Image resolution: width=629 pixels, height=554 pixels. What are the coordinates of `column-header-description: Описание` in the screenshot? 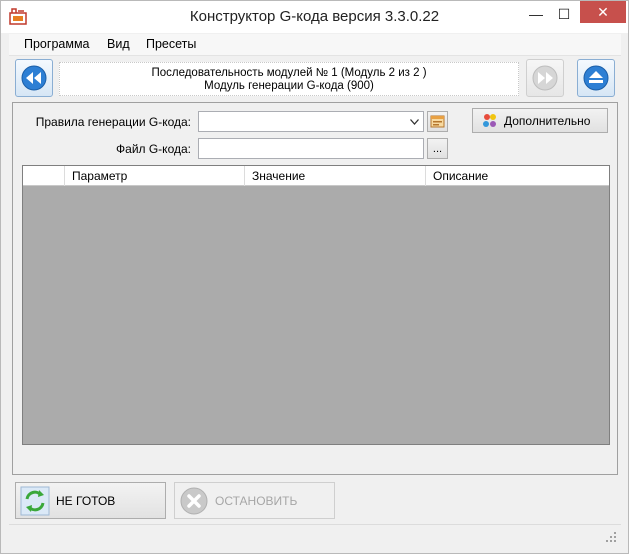 It's located at (517, 176).